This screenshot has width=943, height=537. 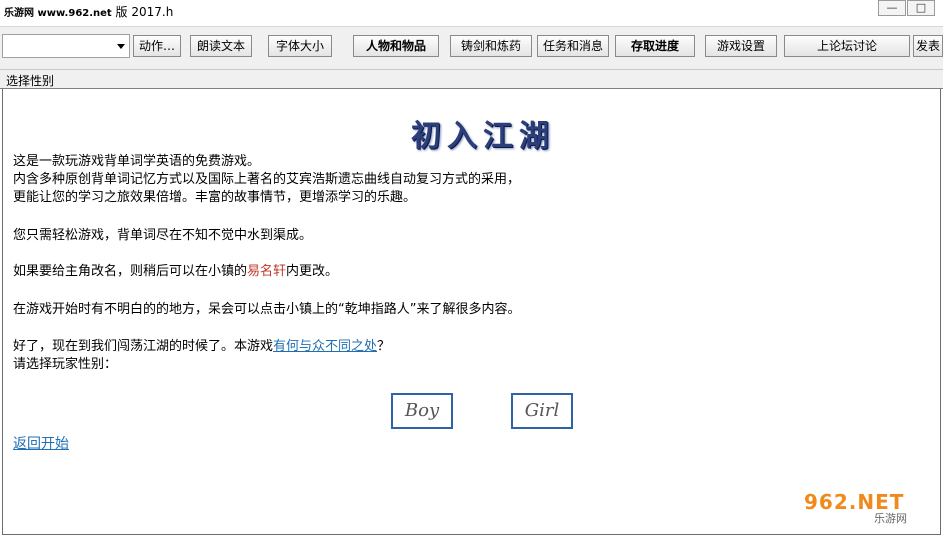 I want to click on site-label: 乐游网 www.962.net, so click(x=58, y=13).